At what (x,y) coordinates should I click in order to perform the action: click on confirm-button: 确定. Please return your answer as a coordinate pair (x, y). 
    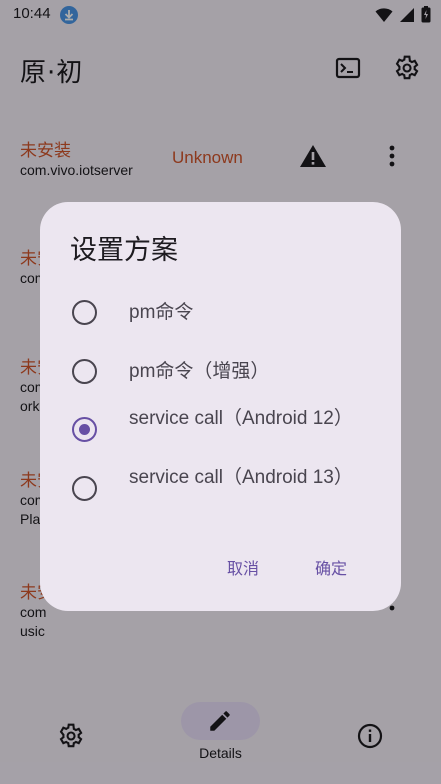
    Looking at the image, I should click on (331, 567).